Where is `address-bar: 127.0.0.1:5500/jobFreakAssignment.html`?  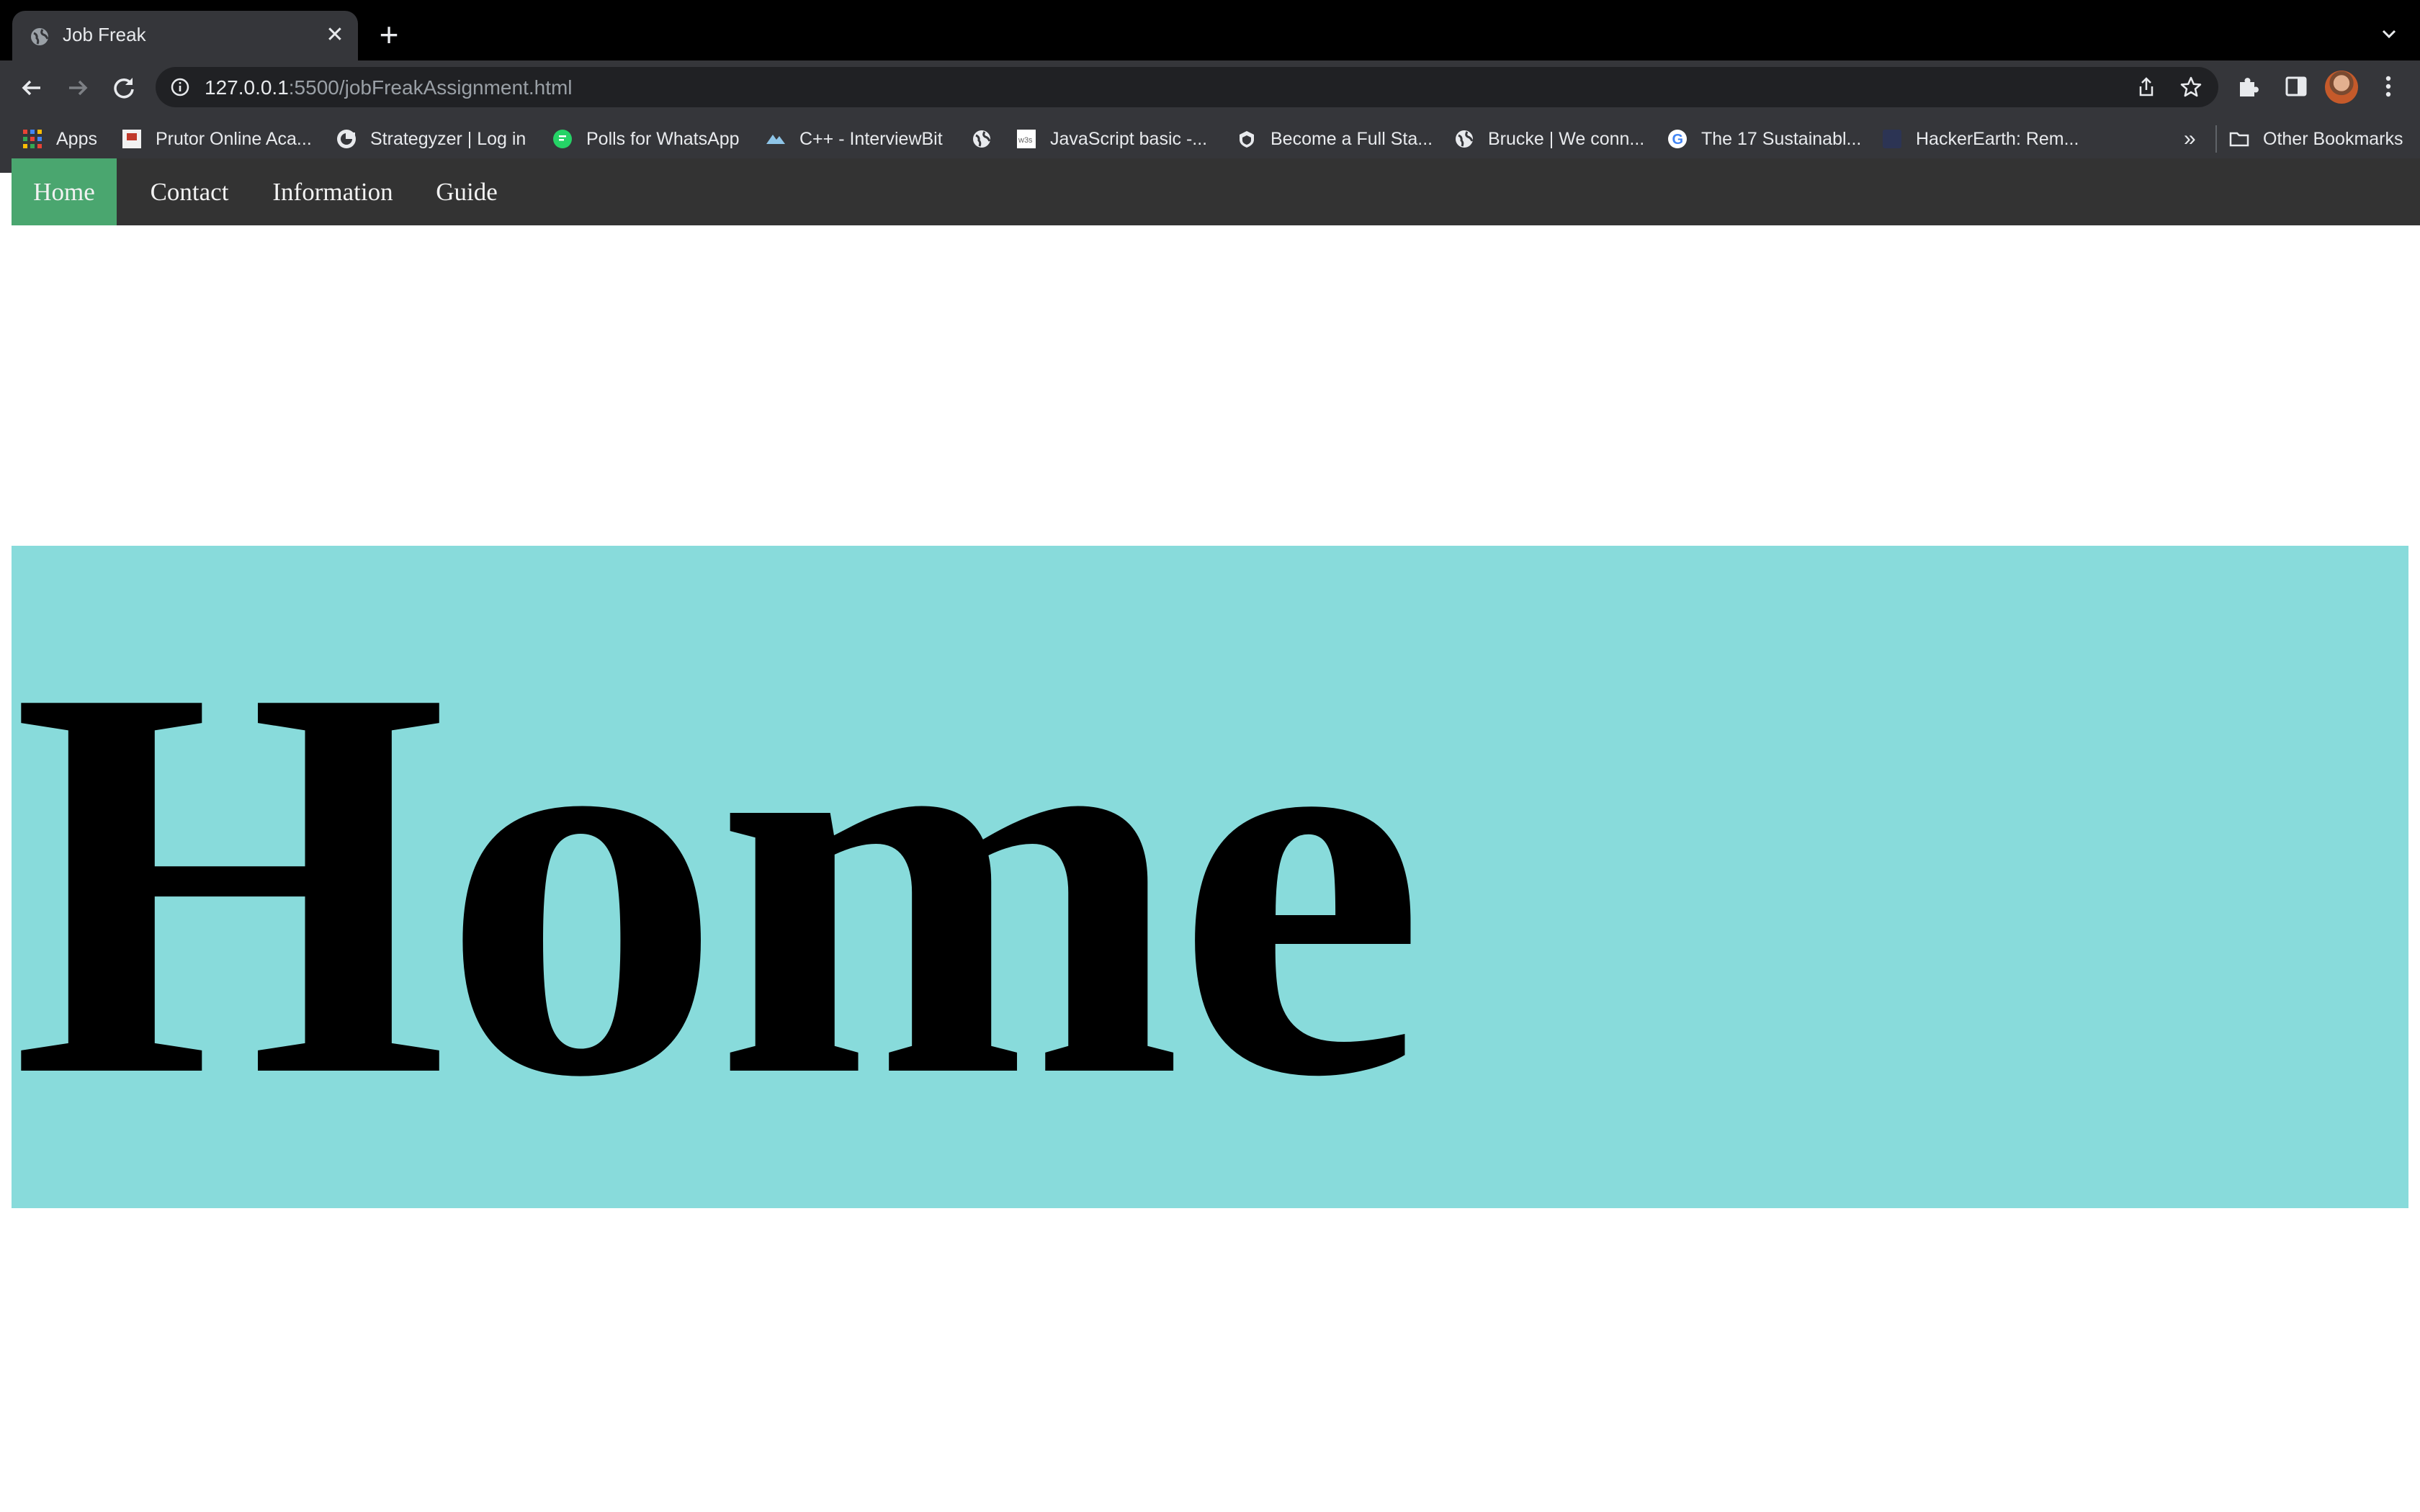
address-bar: 127.0.0.1:5500/jobFreakAssignment.html is located at coordinates (1187, 87).